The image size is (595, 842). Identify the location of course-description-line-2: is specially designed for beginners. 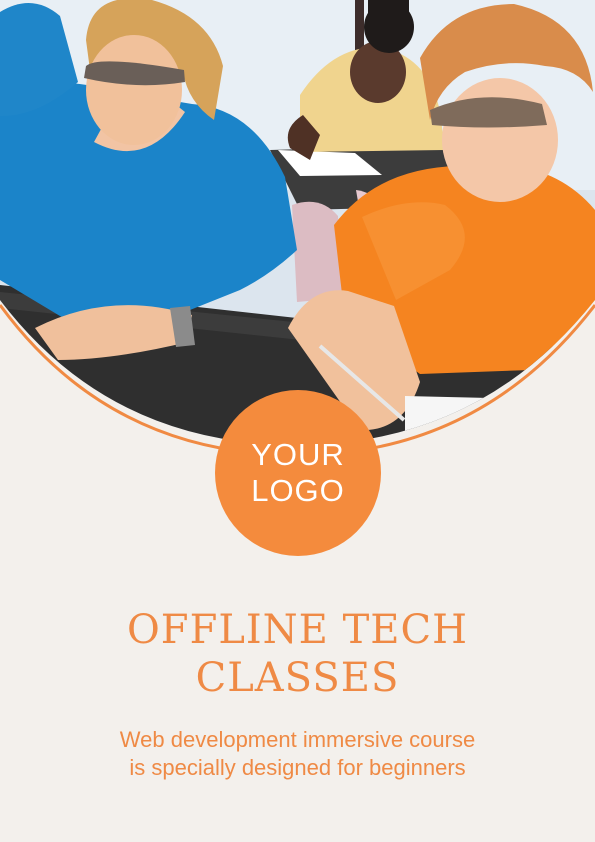
(297, 767).